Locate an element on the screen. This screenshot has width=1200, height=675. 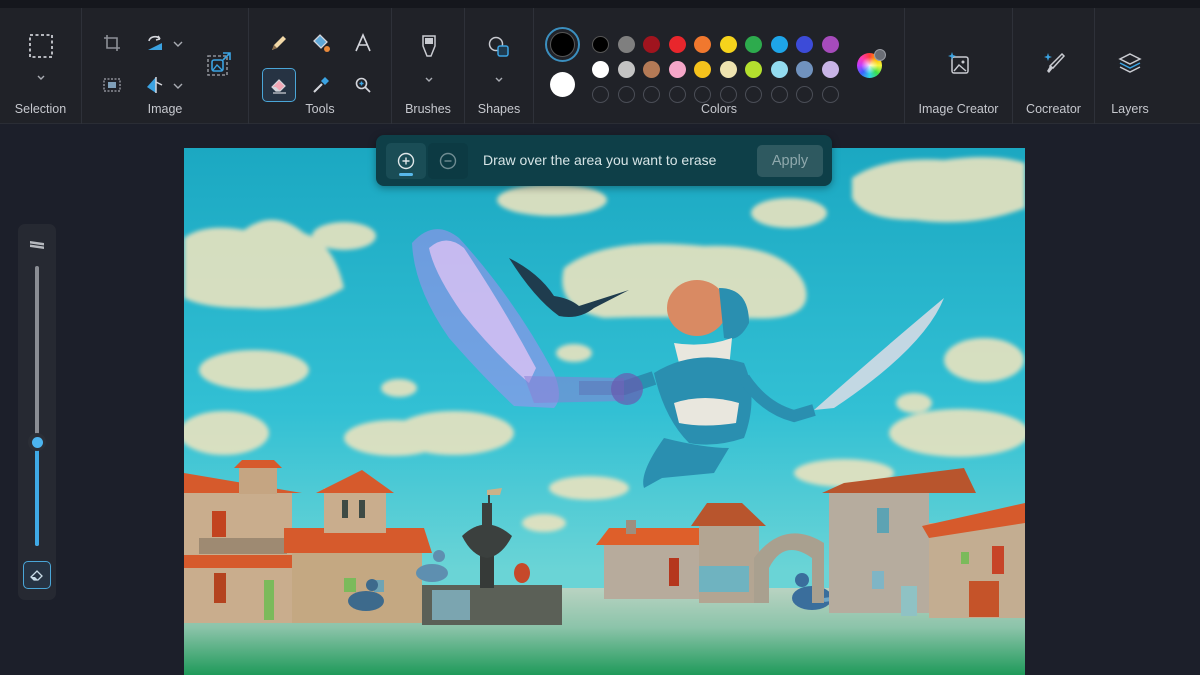
eraser-tool is located at coordinates (279, 85).